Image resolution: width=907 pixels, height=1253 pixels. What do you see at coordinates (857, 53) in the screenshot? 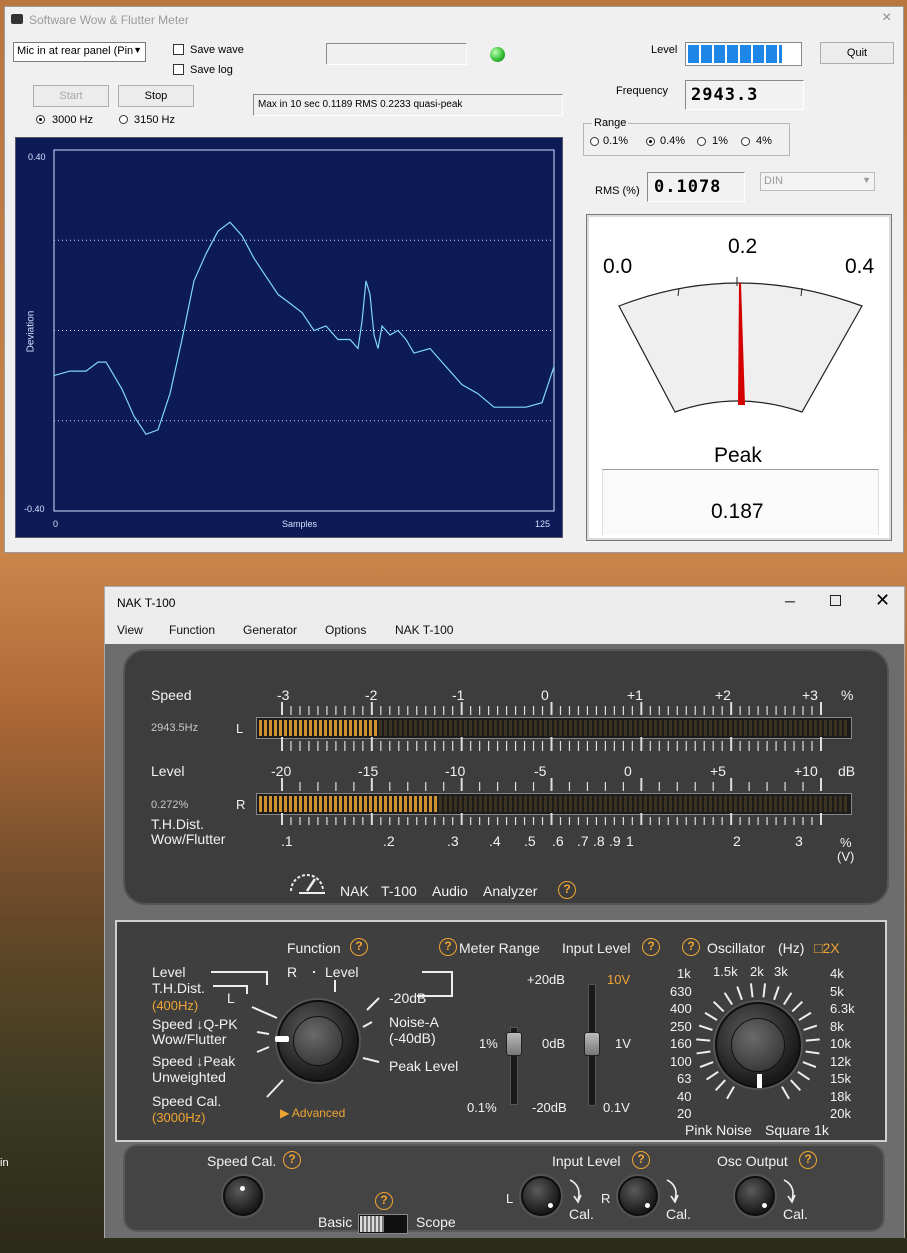
I see `quit-button: Quit` at bounding box center [857, 53].